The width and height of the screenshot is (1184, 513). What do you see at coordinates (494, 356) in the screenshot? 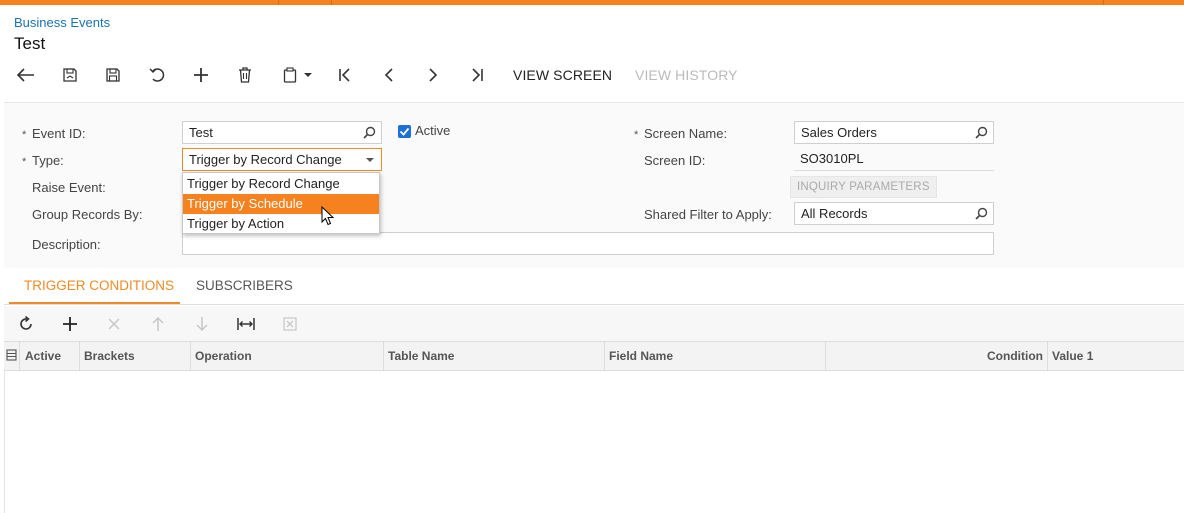
I see `column-header-table-name: Table Name` at bounding box center [494, 356].